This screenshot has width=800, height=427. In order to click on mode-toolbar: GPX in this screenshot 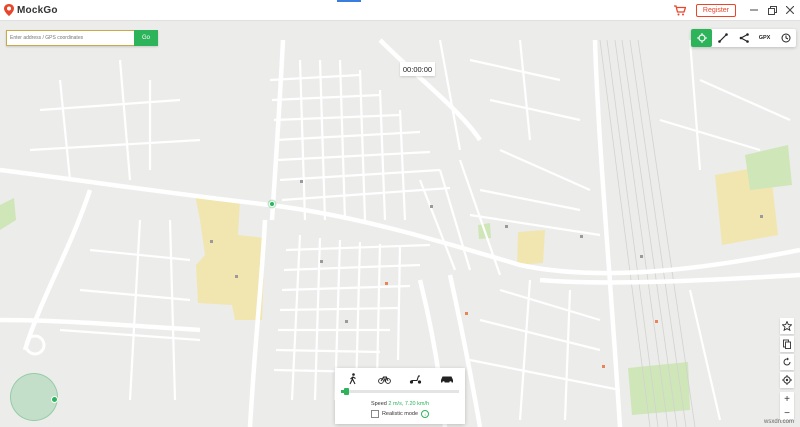, I will do `click(743, 38)`.